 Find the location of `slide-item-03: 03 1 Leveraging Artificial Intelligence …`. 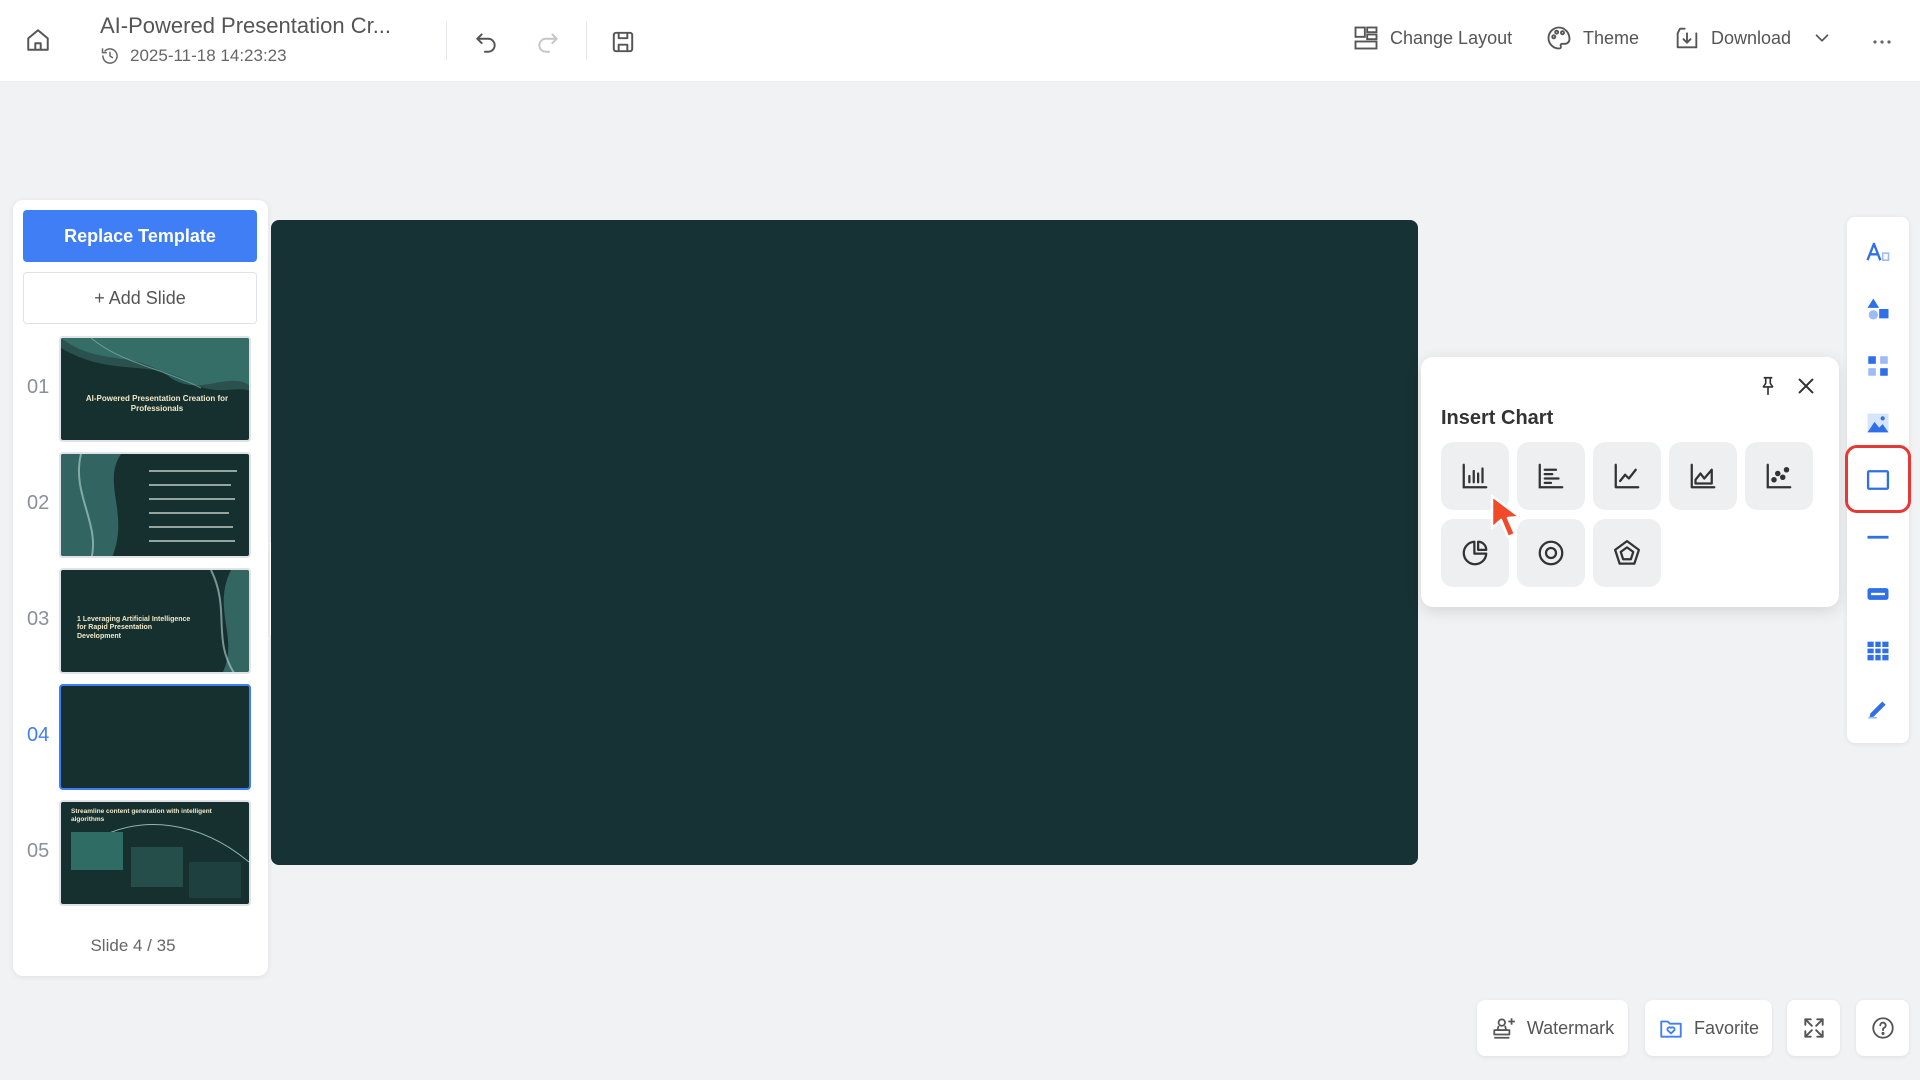

slide-item-03: 03 1 Leveraging Artificial Intelligence … is located at coordinates (140, 622).